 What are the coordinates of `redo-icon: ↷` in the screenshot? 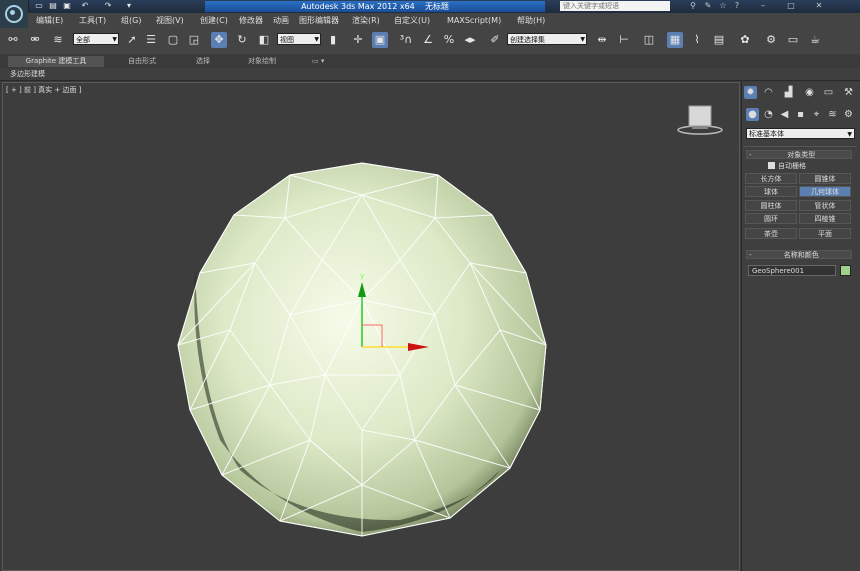 It's located at (108, 5).